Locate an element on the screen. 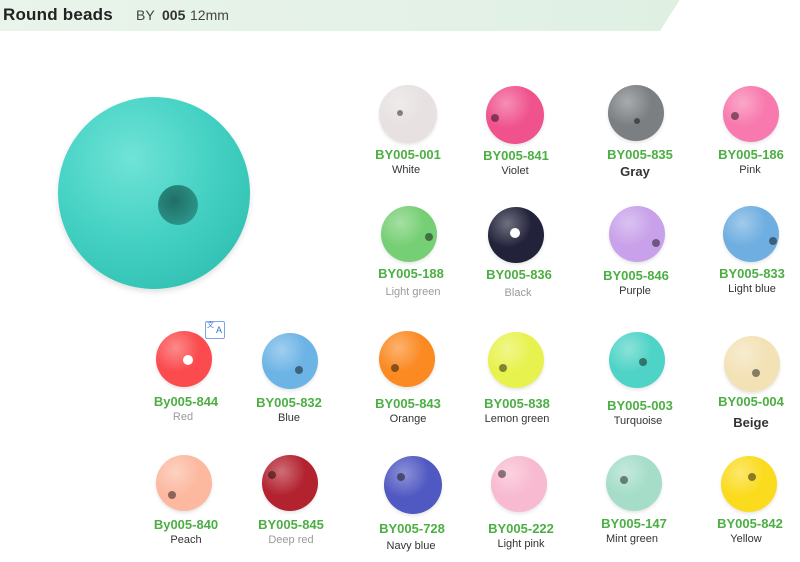 The height and width of the screenshot is (562, 800). featured-bead-hole is located at coordinates (178, 205).